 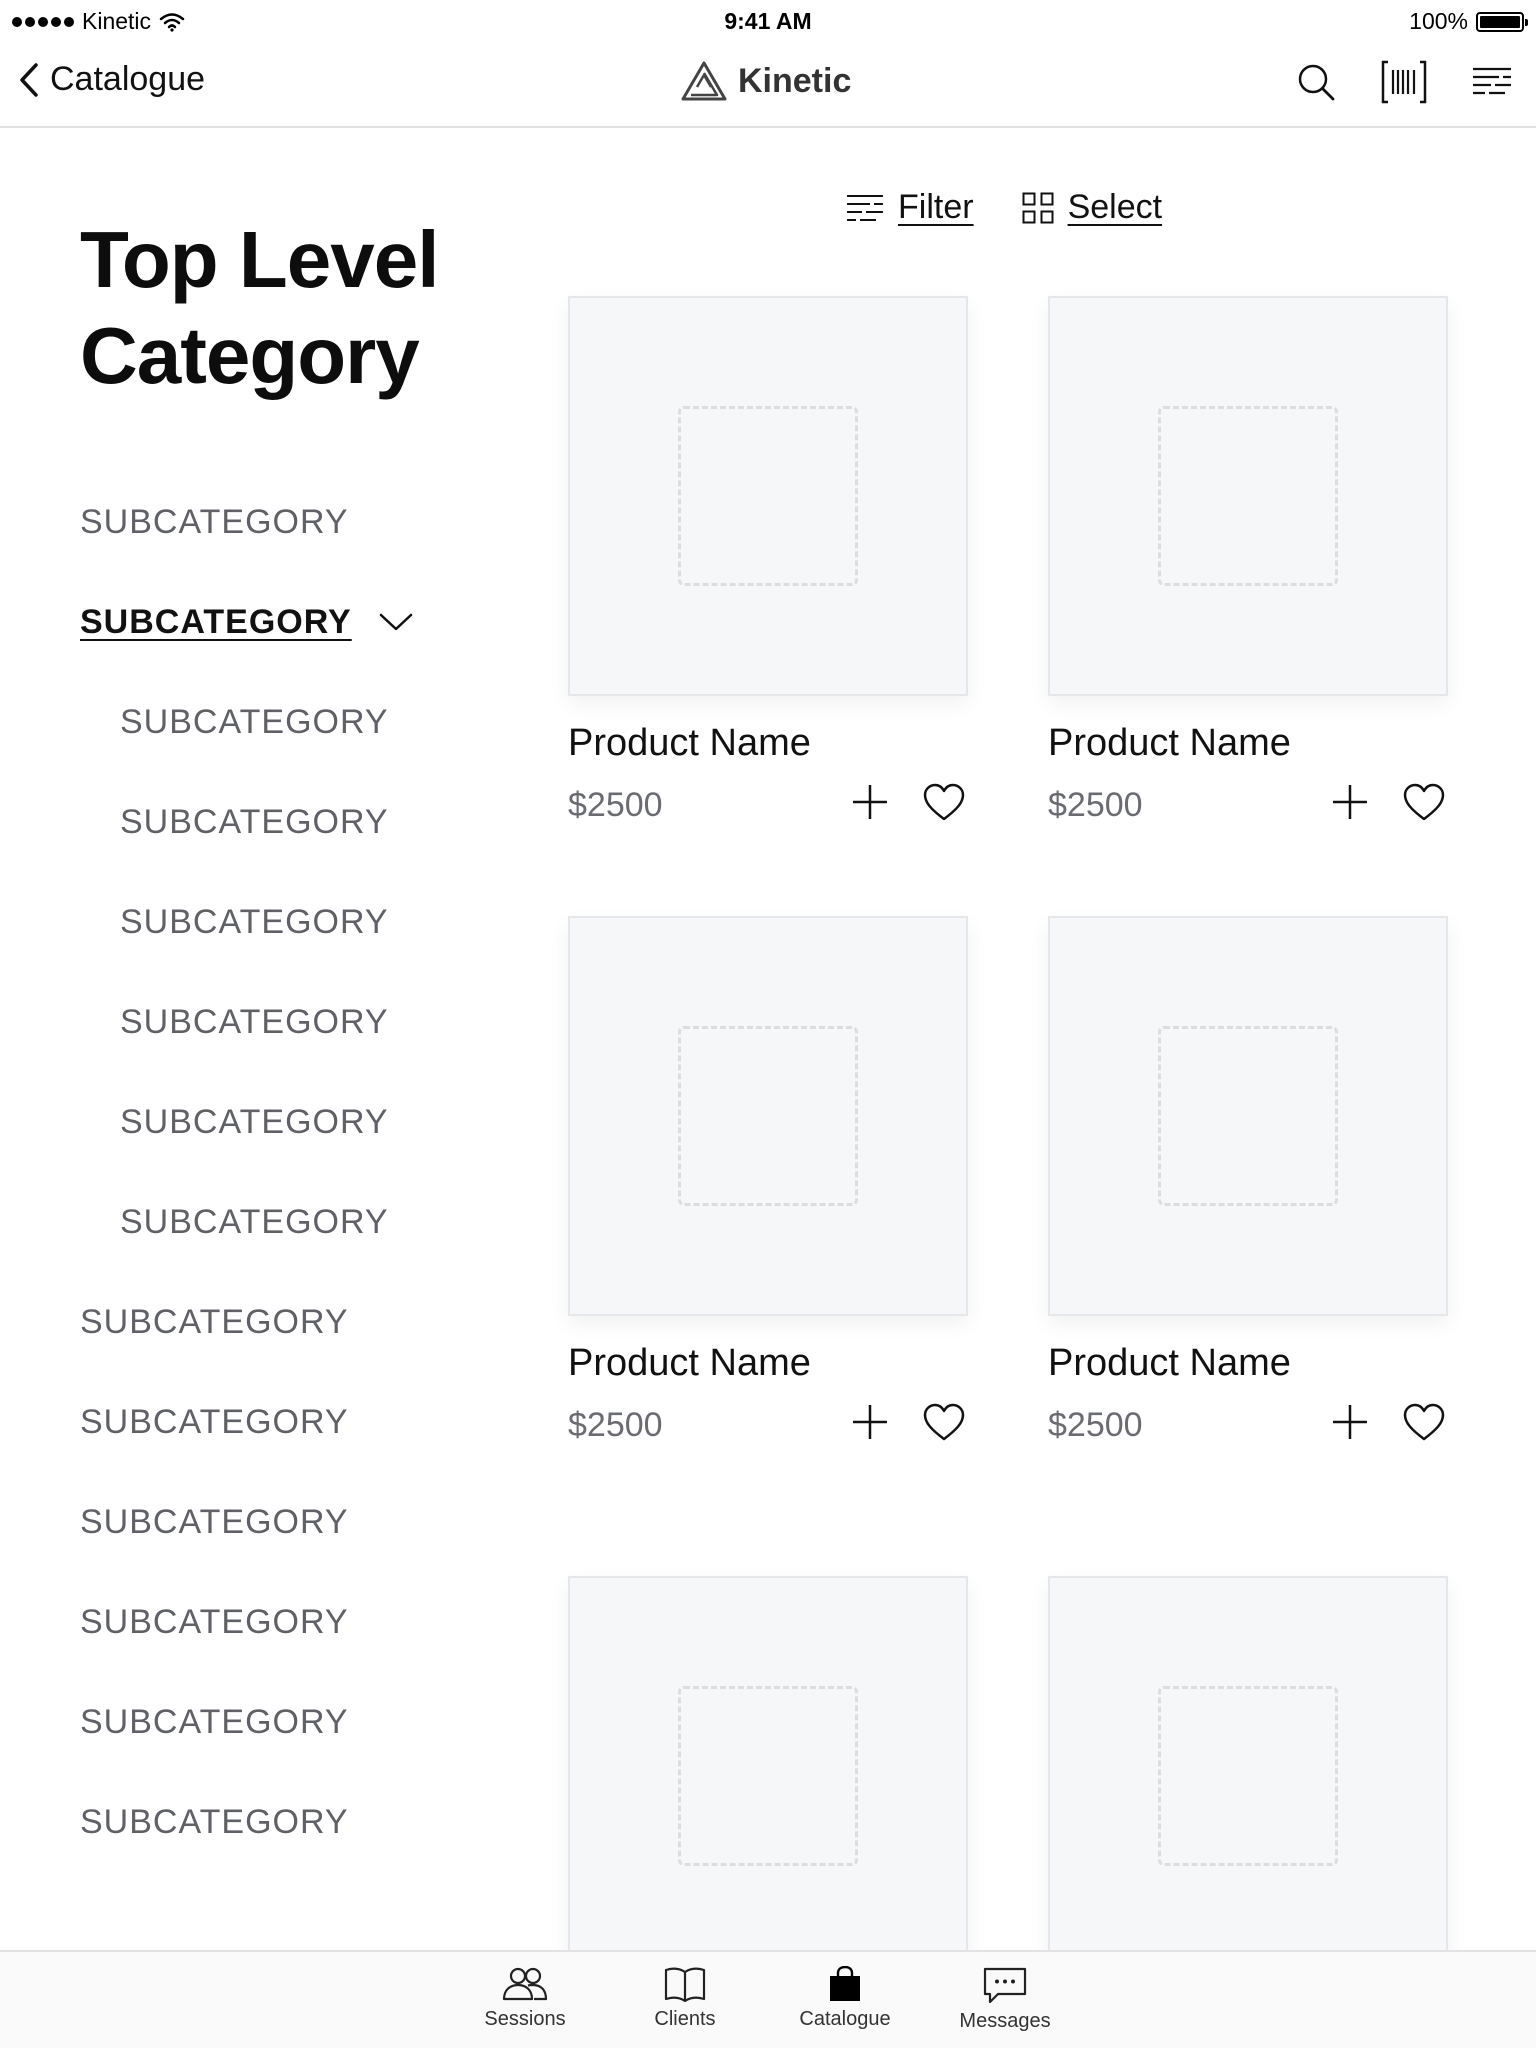 What do you see at coordinates (1115, 207) in the screenshot?
I see `select-label: Select` at bounding box center [1115, 207].